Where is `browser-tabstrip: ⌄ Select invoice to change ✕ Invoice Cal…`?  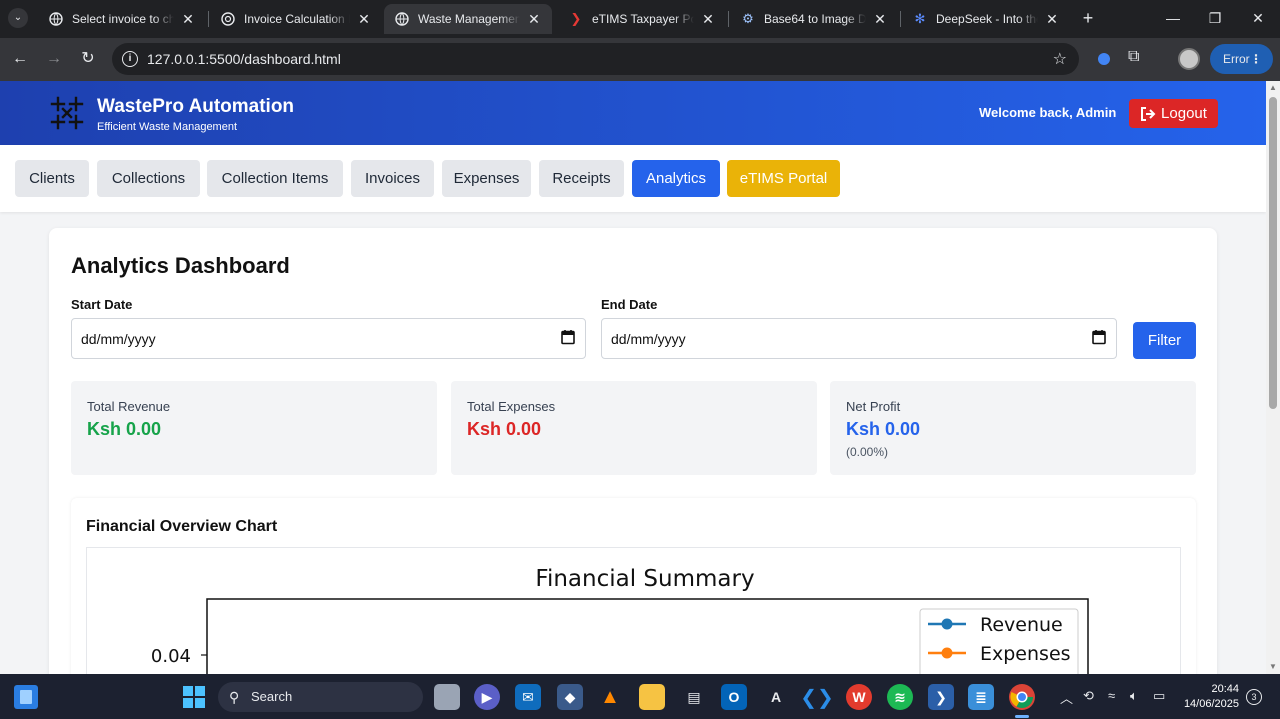
browser-tabstrip: ⌄ Select invoice to change ✕ Invoice Cal… is located at coordinates (640, 19).